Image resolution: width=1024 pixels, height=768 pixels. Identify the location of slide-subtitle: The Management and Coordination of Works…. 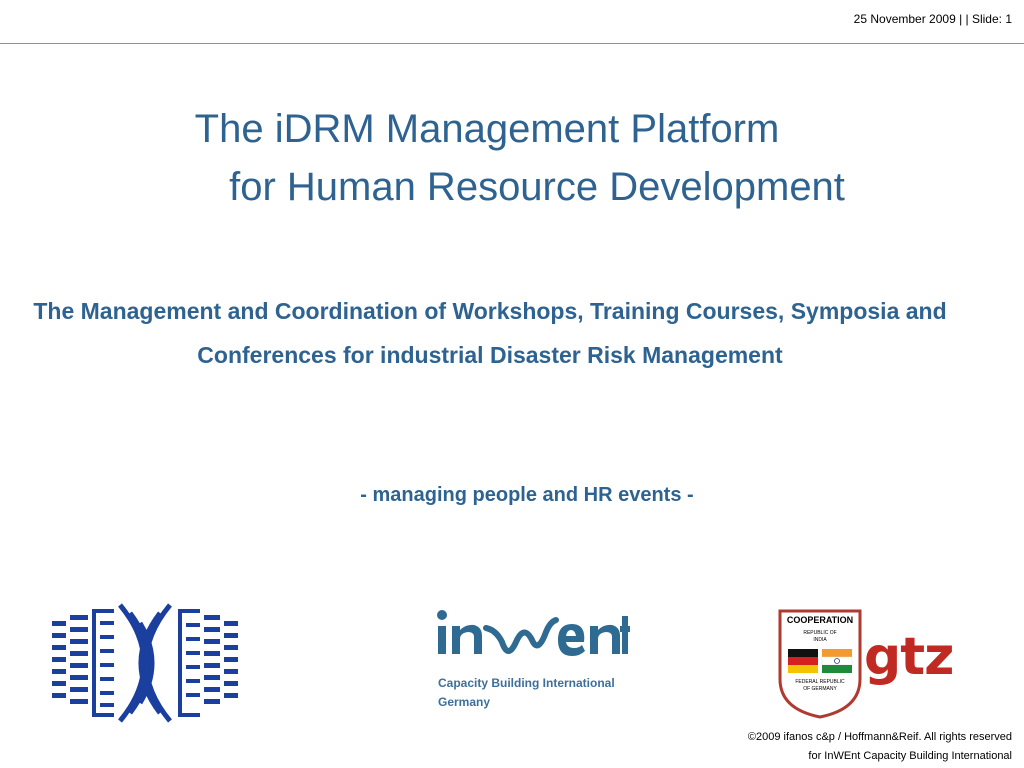
(490, 333).